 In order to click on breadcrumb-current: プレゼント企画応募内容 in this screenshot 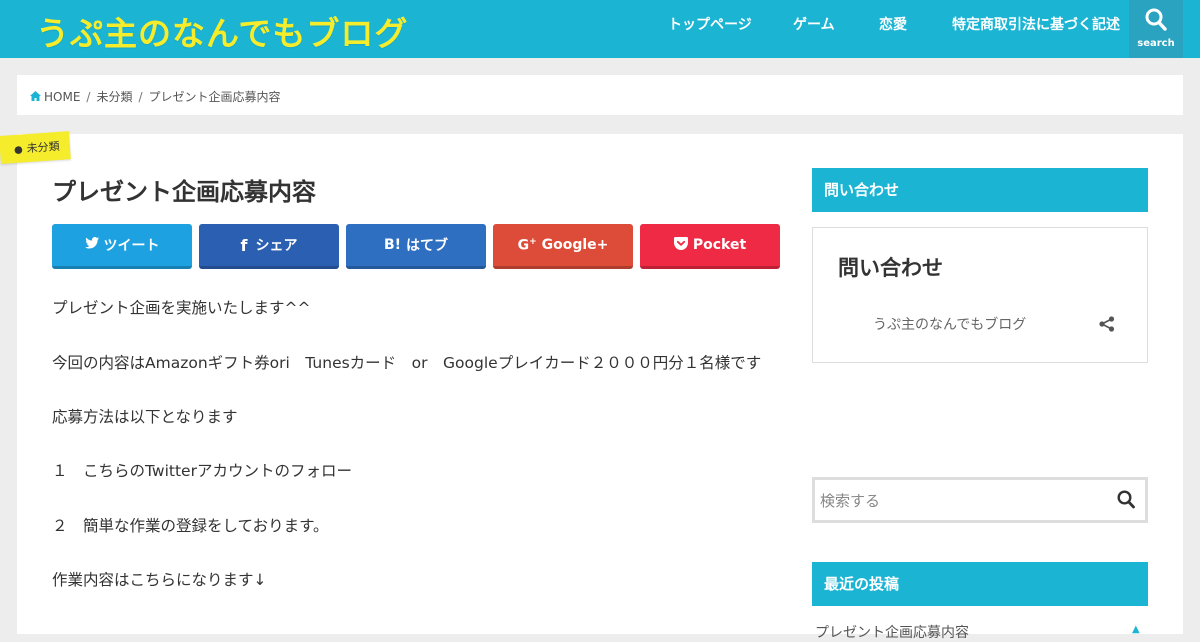, I will do `click(214, 97)`.